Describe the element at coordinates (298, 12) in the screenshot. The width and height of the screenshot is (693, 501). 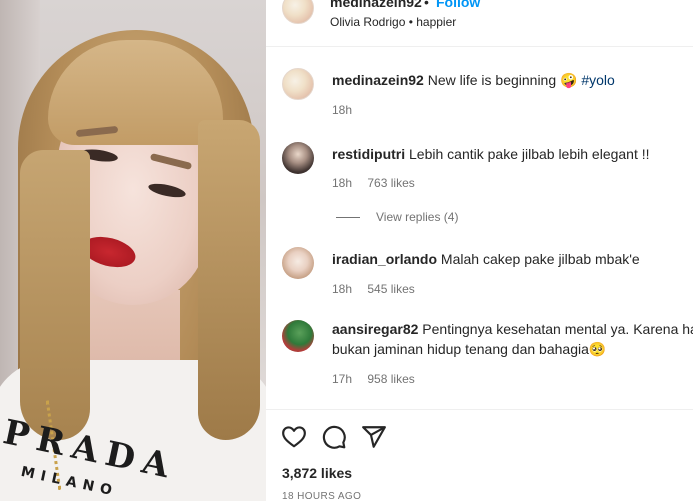
I see `author-avatar` at that location.